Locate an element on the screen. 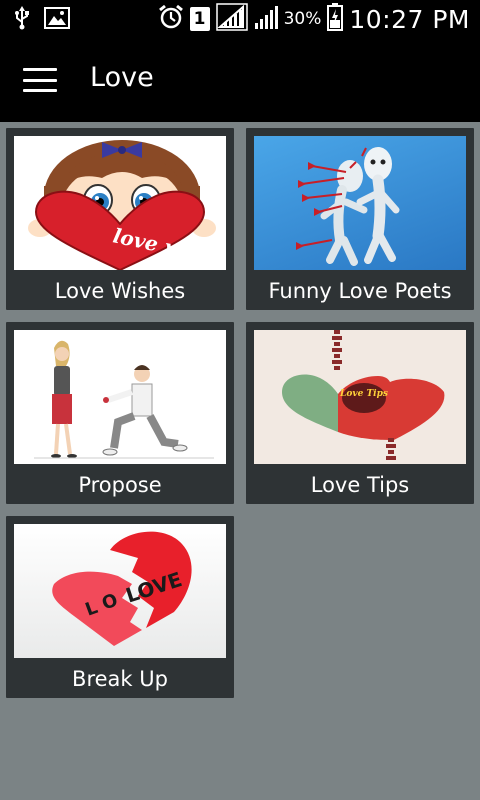  tile-label: Love Tips is located at coordinates (360, 485).